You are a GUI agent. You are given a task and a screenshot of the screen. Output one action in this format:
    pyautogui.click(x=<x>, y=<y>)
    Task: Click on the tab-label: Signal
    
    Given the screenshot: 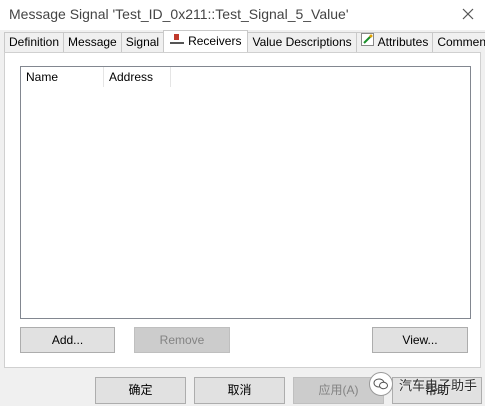 What is the action you would take?
    pyautogui.click(x=142, y=42)
    